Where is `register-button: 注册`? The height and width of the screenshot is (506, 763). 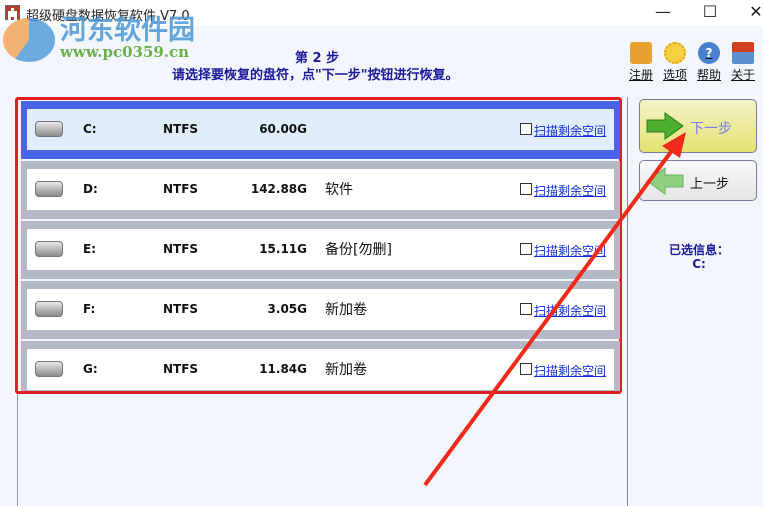
register-button: 注册 is located at coordinates (641, 62).